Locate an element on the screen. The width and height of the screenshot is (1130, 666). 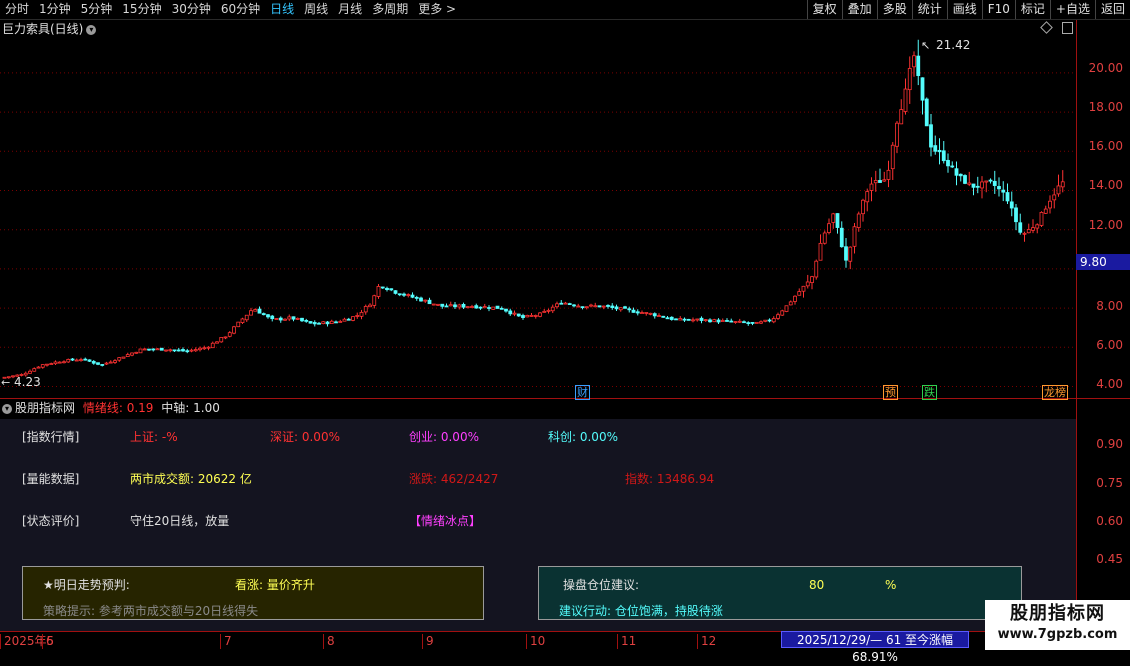
panel-divider is located at coordinates (565, 398).